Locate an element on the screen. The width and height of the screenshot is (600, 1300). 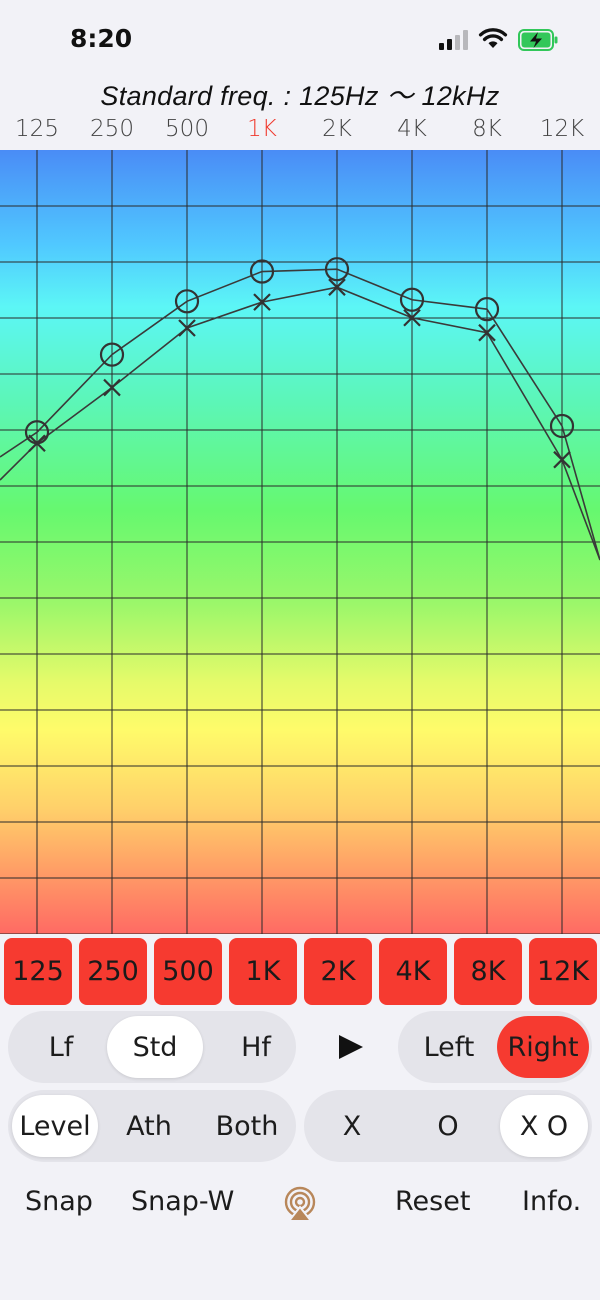
reset-button: Reset is located at coordinates (432, 1201).